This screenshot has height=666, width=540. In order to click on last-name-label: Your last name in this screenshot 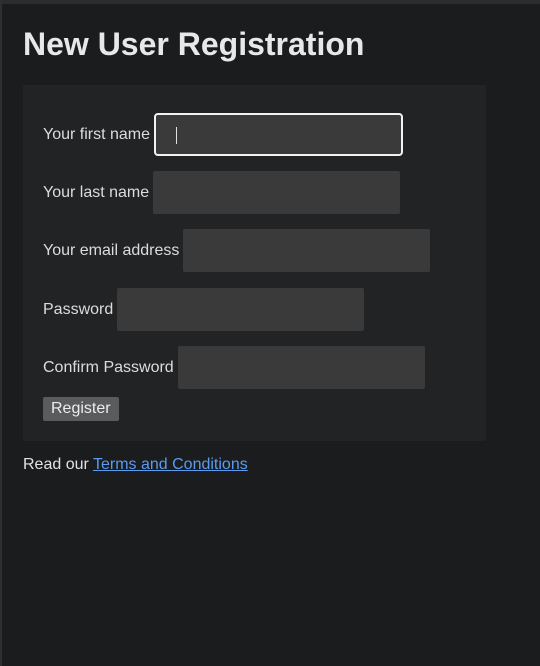, I will do `click(96, 192)`.